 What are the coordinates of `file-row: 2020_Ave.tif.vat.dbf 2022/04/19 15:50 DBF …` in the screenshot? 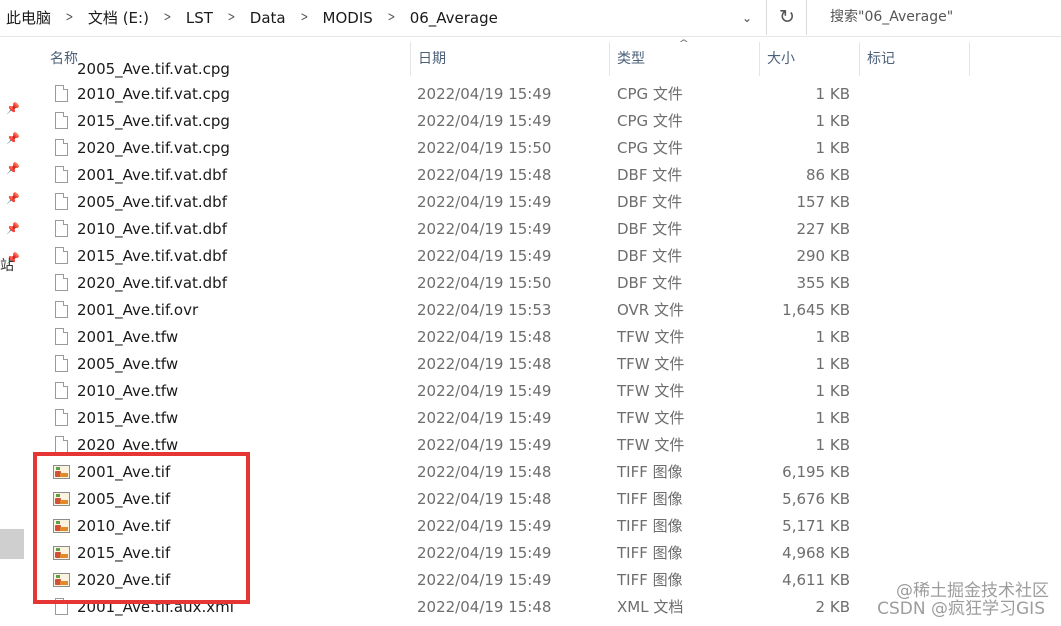 It's located at (530, 283).